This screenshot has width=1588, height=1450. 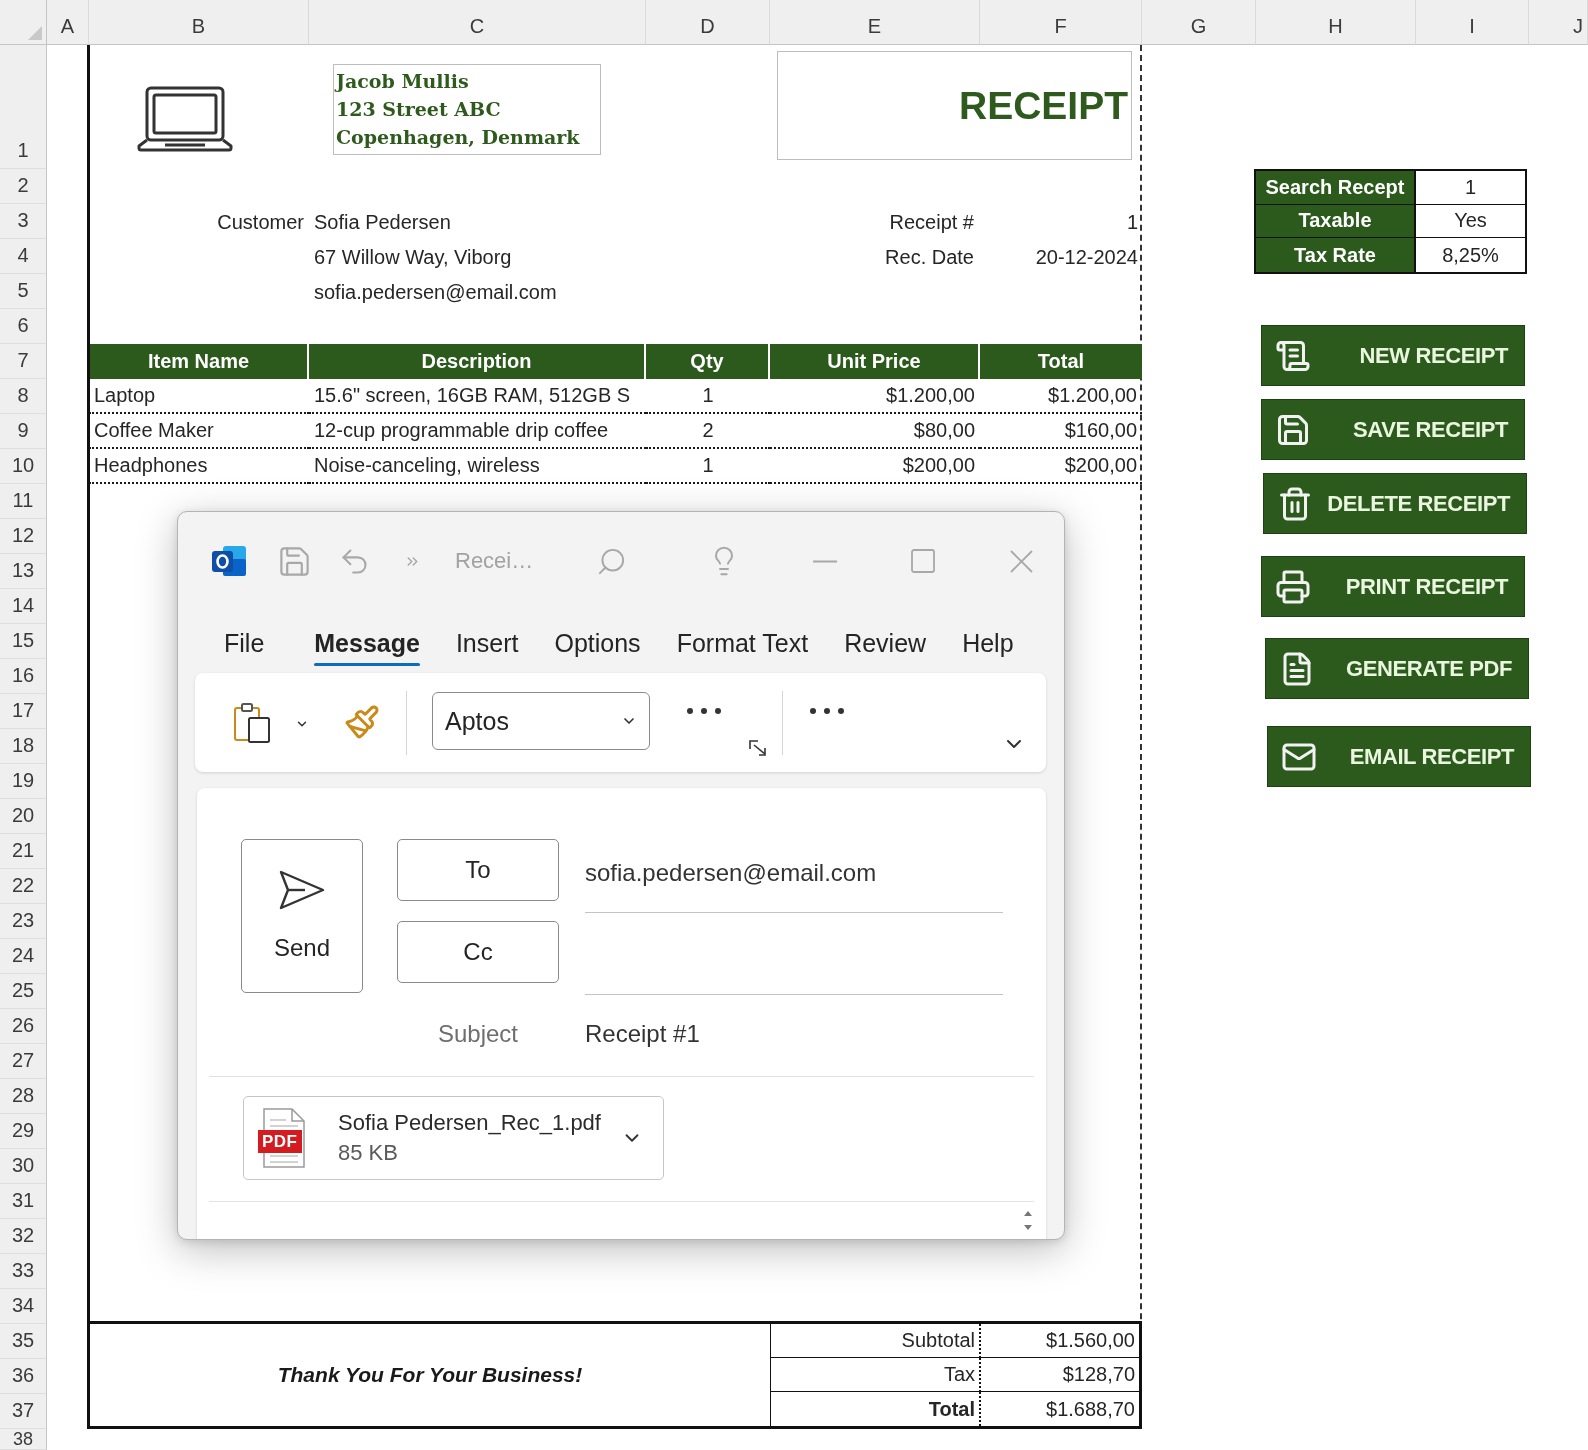 What do you see at coordinates (1558, 22) in the screenshot?
I see `sheet-column-header: J` at bounding box center [1558, 22].